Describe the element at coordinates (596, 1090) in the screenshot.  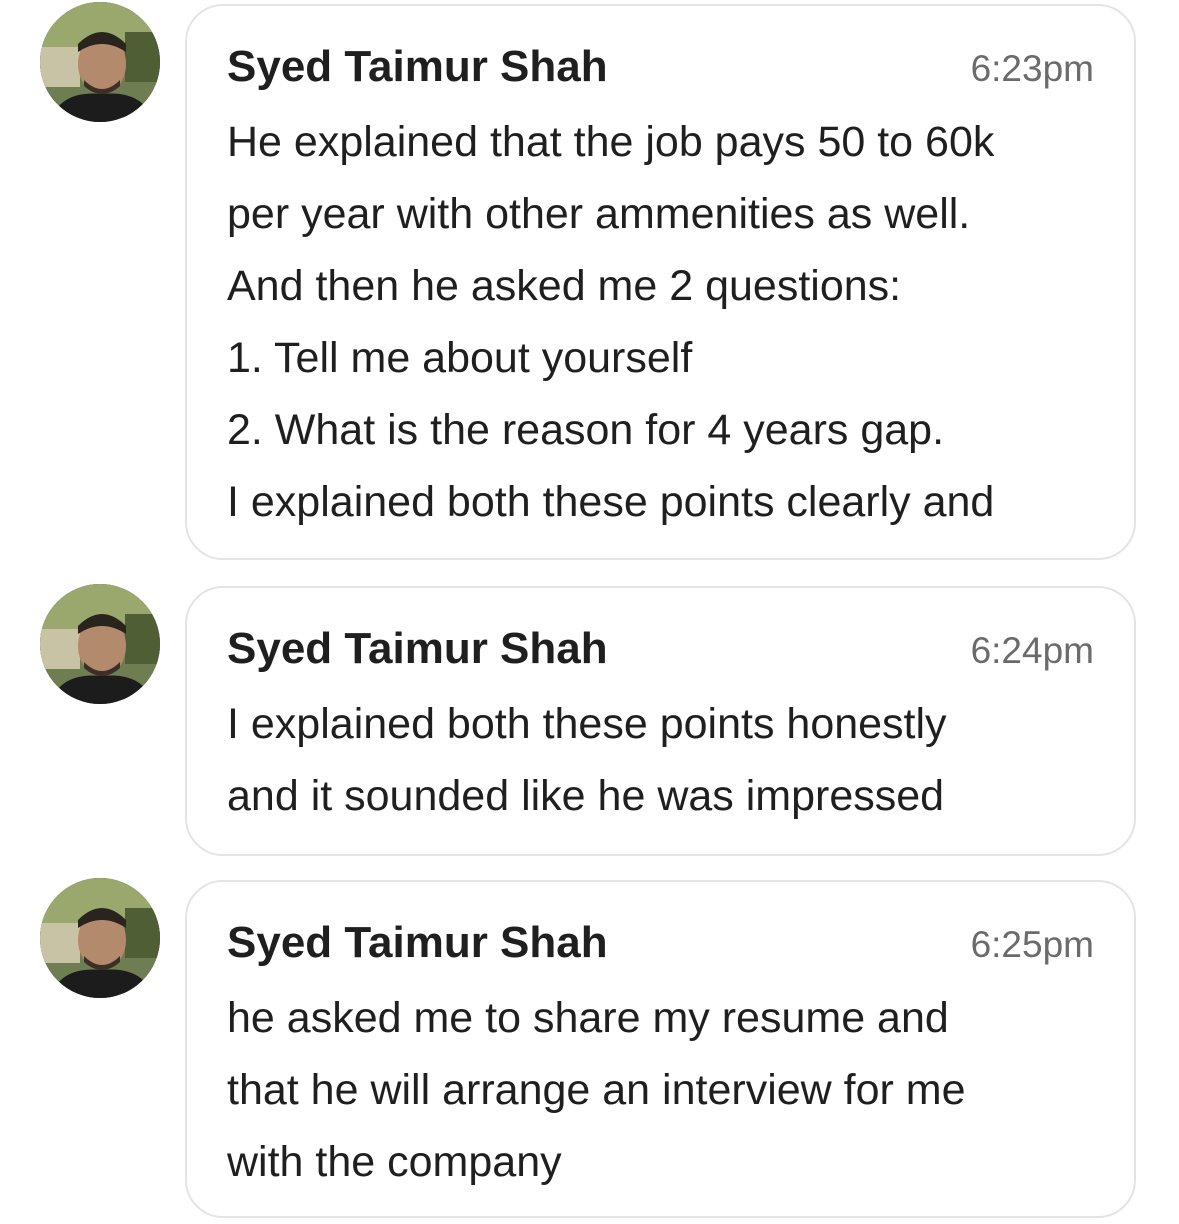
I see `message-line: that he will arrange an interview for me` at that location.